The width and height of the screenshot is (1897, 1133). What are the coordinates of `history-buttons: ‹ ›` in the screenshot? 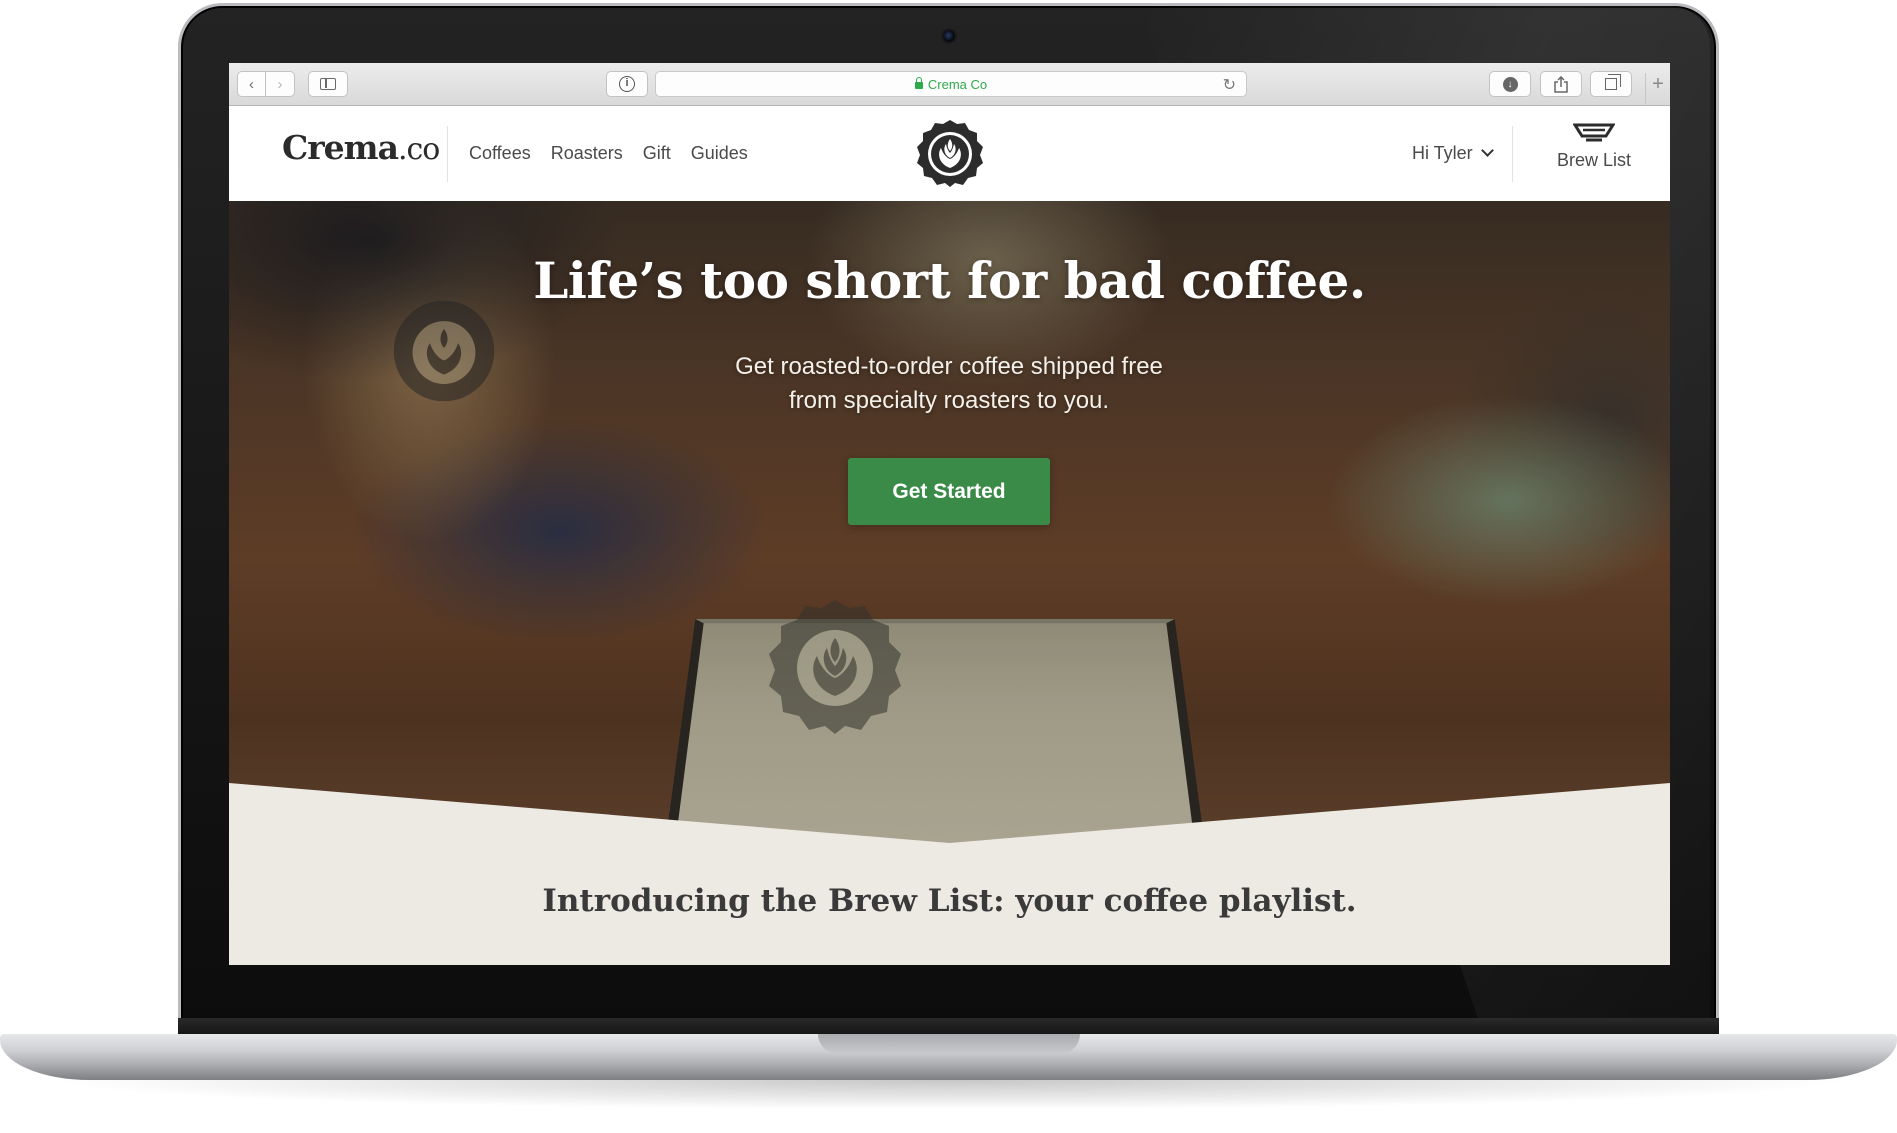 It's located at (266, 84).